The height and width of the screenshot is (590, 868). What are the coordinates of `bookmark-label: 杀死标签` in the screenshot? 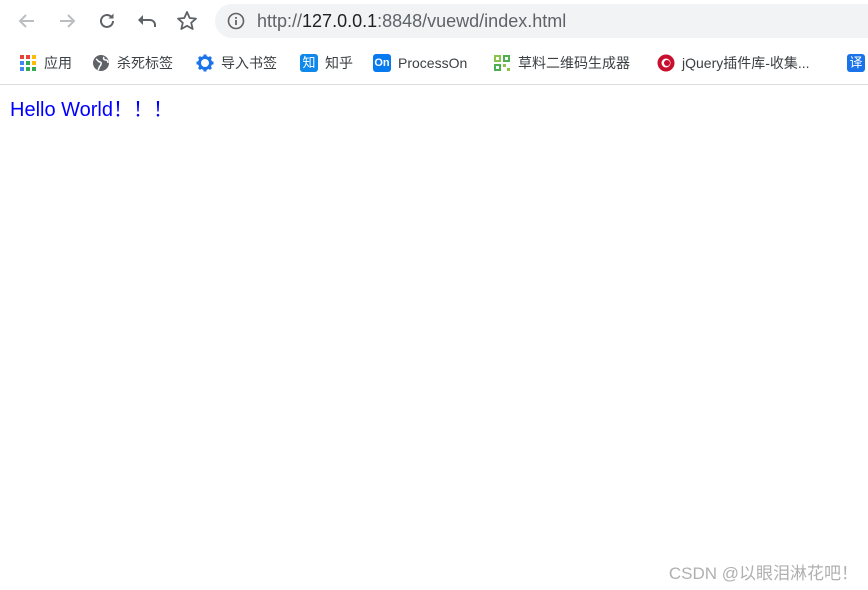 It's located at (145, 63).